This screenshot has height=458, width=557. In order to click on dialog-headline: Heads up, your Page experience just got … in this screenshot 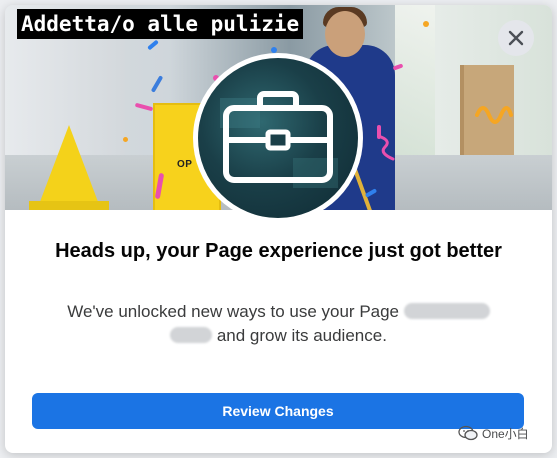, I will do `click(278, 251)`.